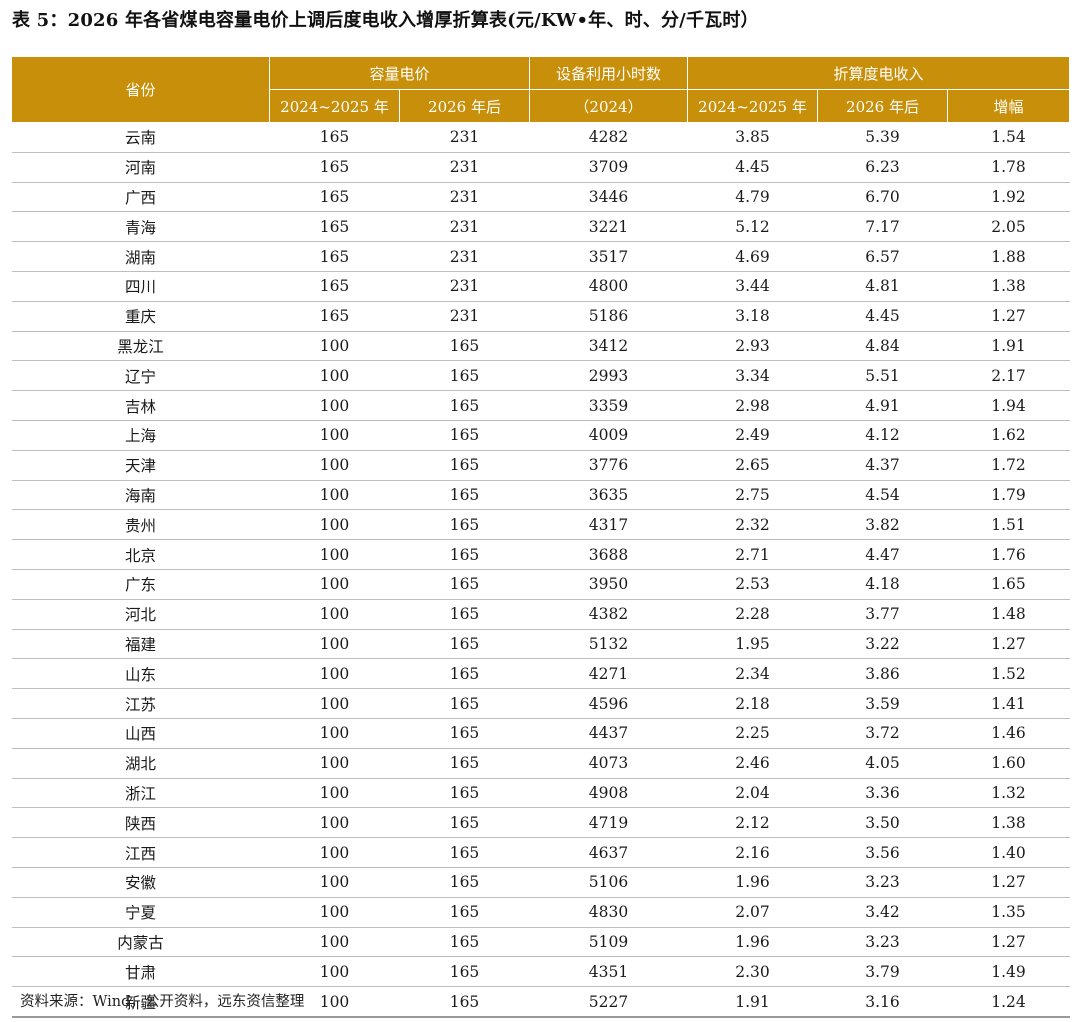 This screenshot has height=1022, width=1080. What do you see at coordinates (882, 227) in the screenshot?
I see `cell-income-2026: 7.17` at bounding box center [882, 227].